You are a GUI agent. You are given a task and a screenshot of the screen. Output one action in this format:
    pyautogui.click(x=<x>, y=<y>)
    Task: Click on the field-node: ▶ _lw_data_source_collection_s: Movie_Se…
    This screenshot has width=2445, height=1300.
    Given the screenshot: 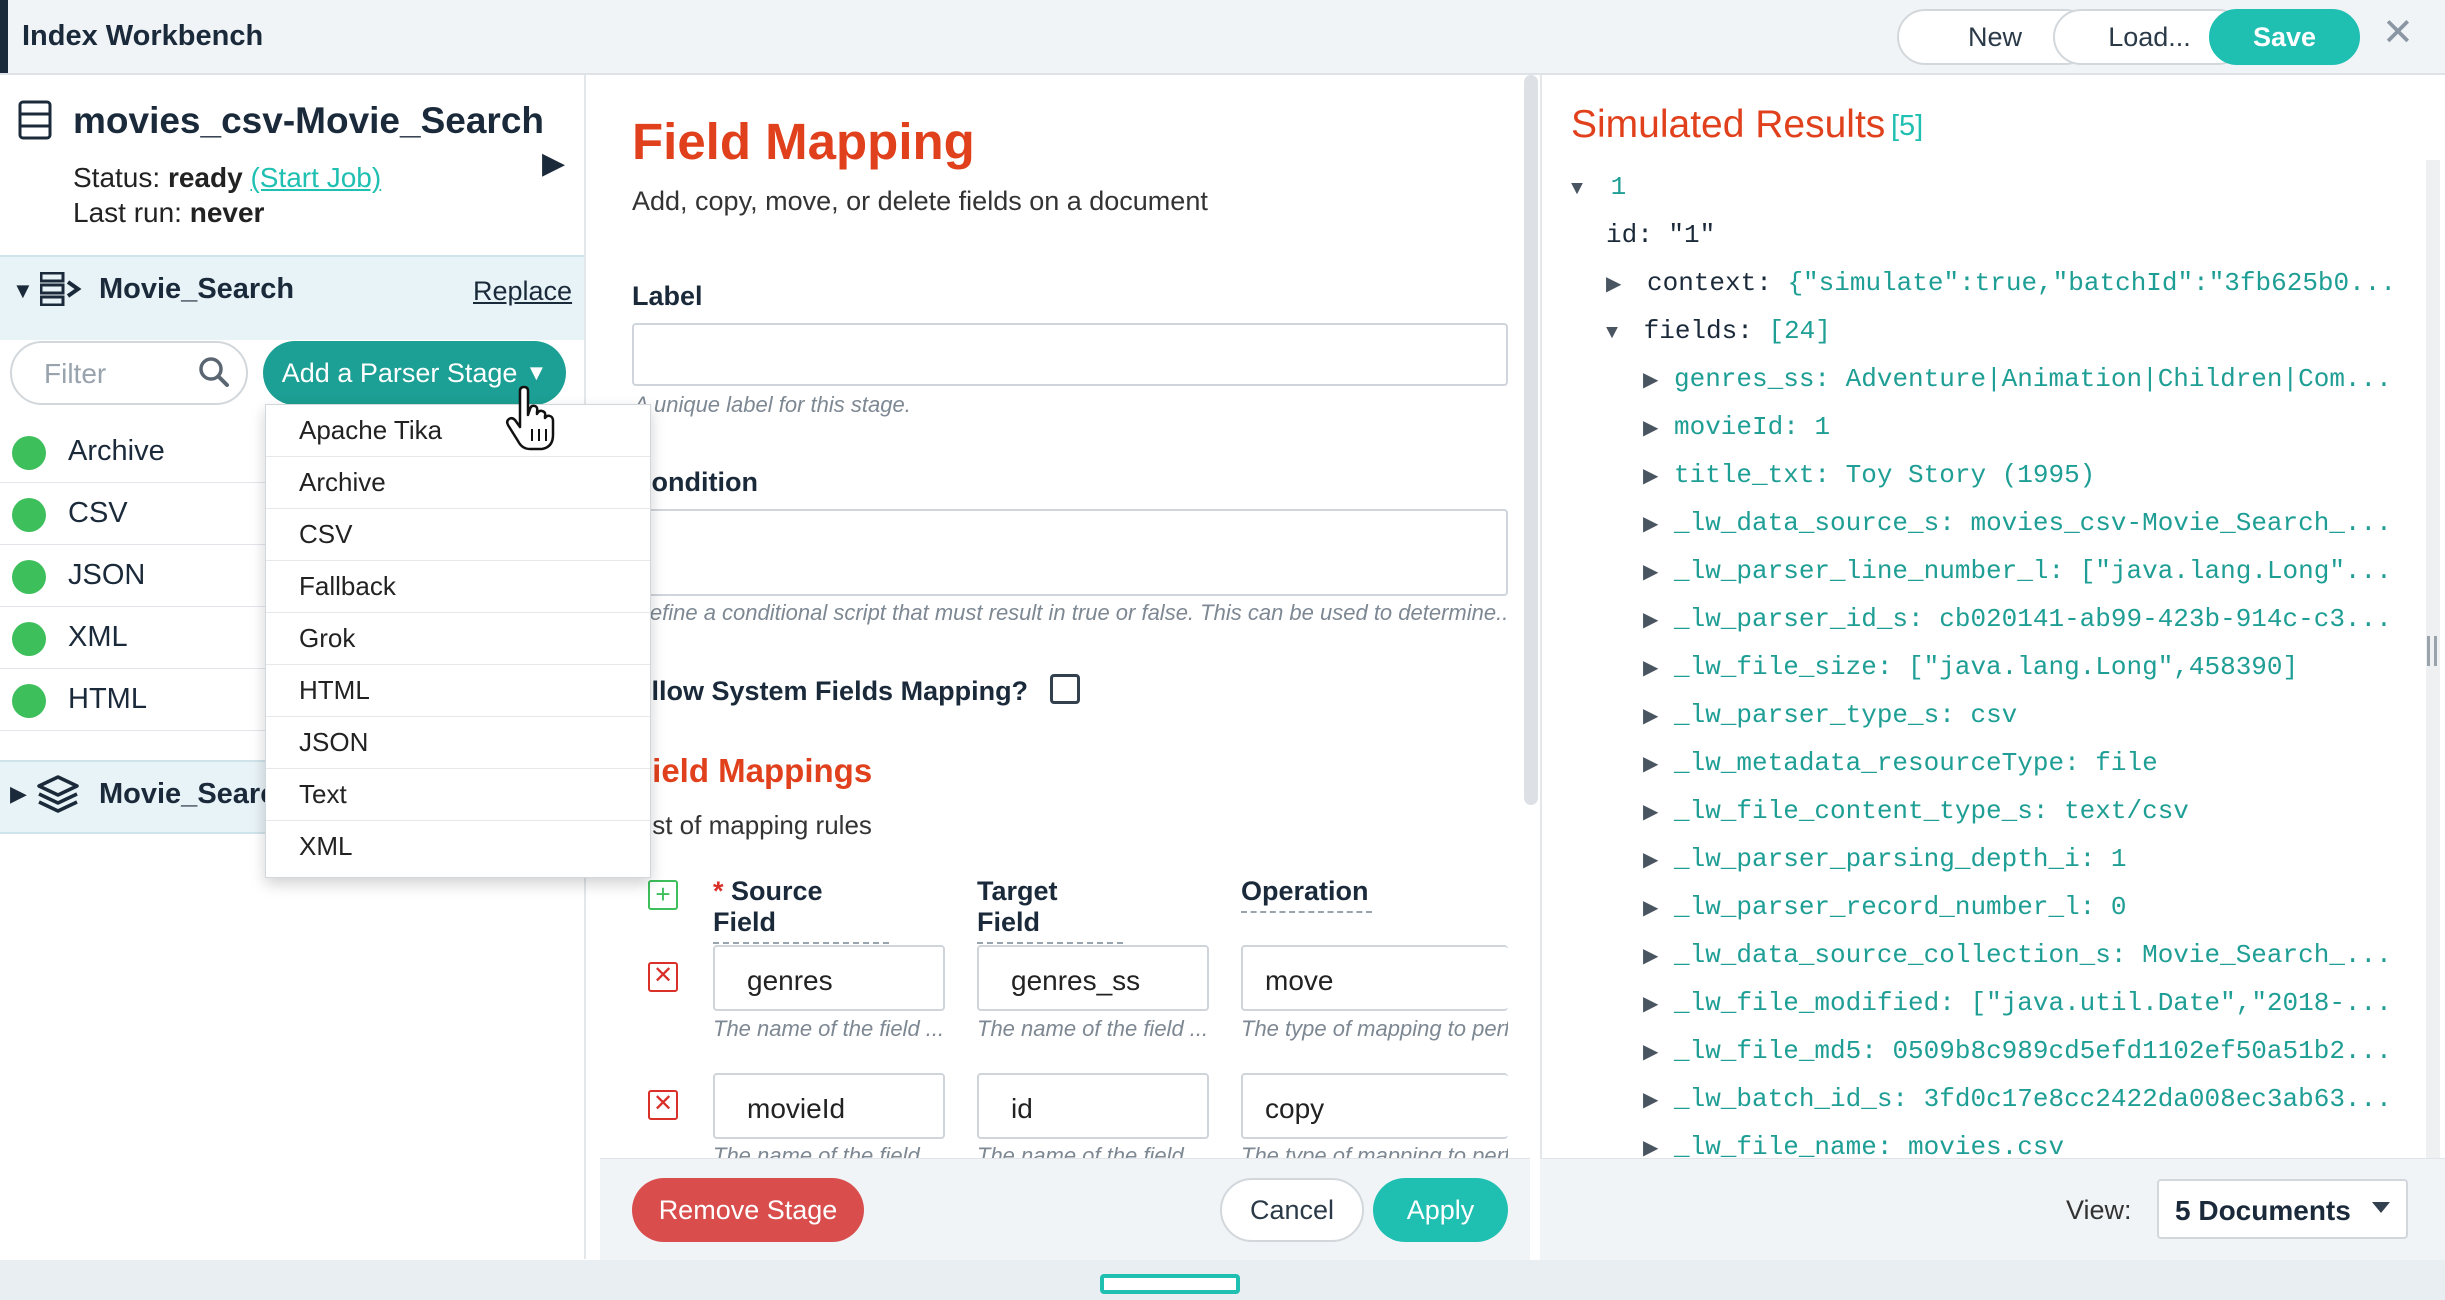 What is the action you would take?
    pyautogui.click(x=2017, y=955)
    